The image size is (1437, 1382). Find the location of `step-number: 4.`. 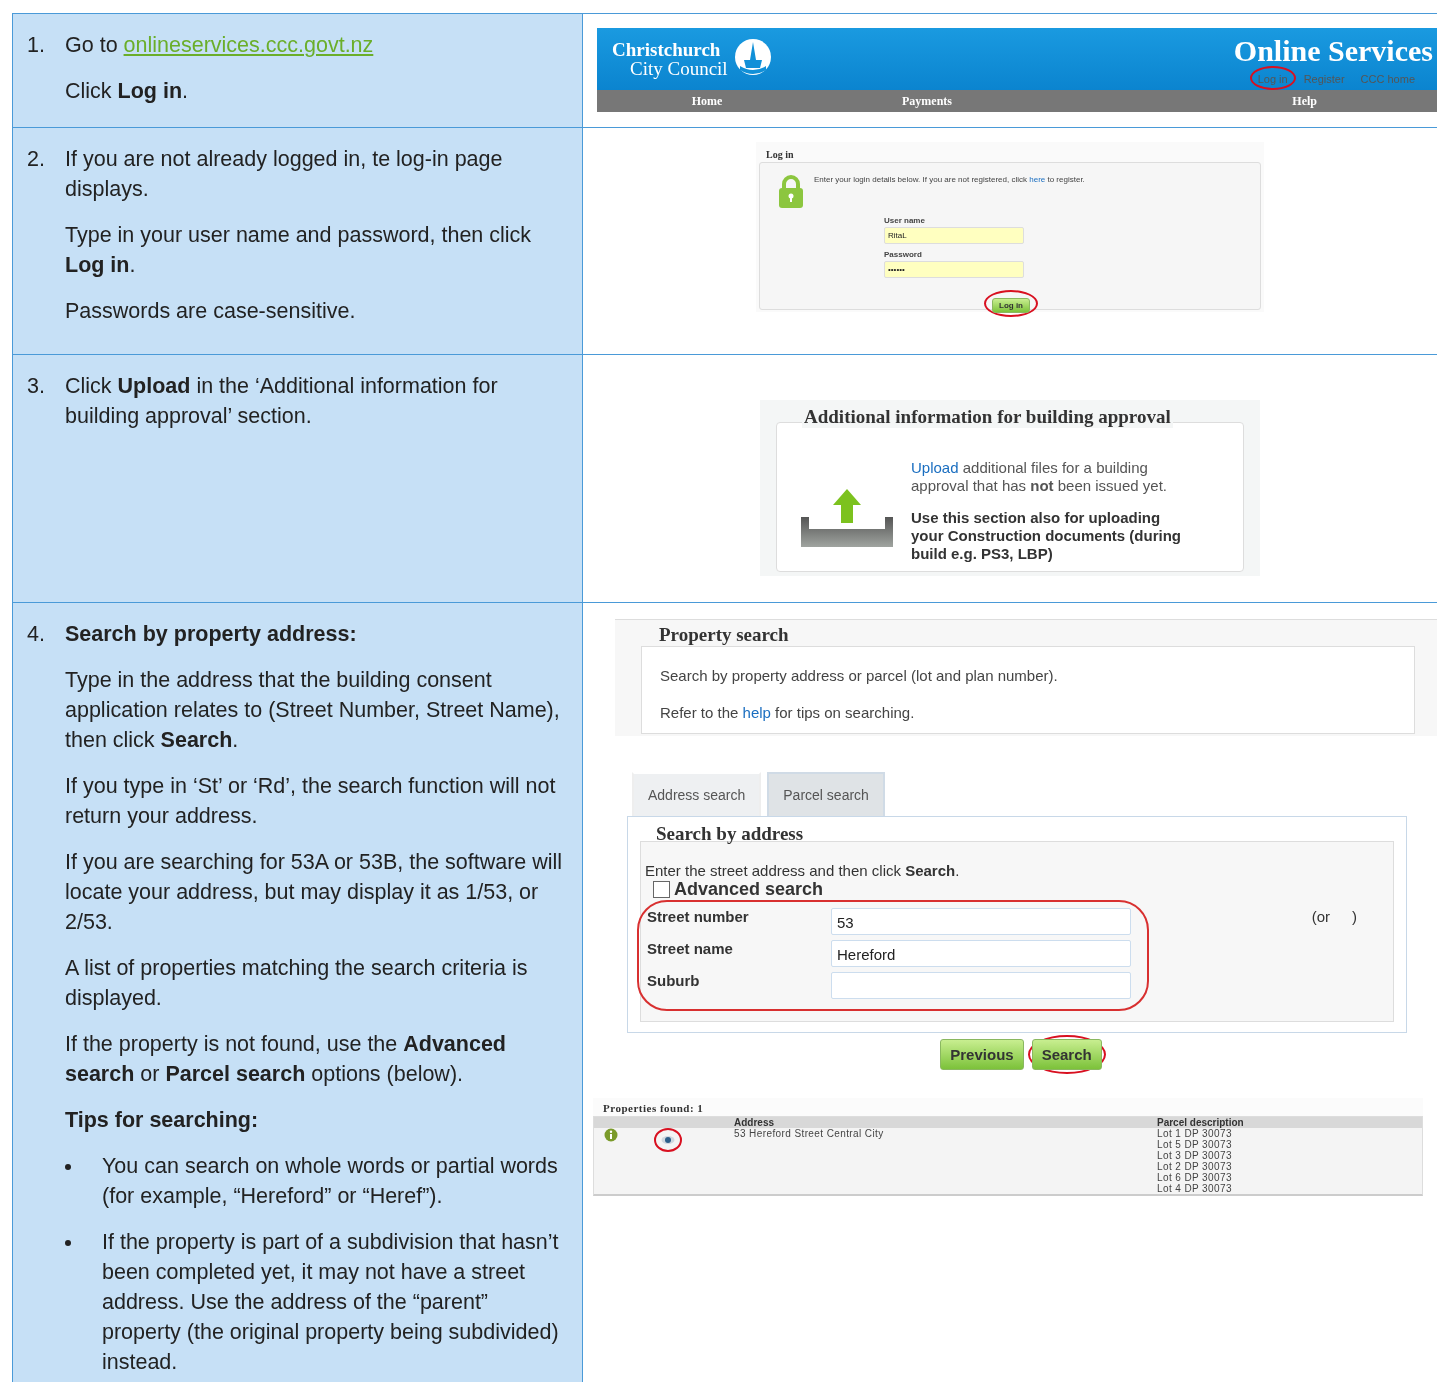

step-number: 4. is located at coordinates (36, 634).